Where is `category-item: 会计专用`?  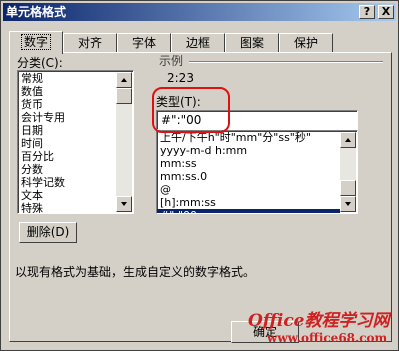 category-item: 会计专用 is located at coordinates (67, 117).